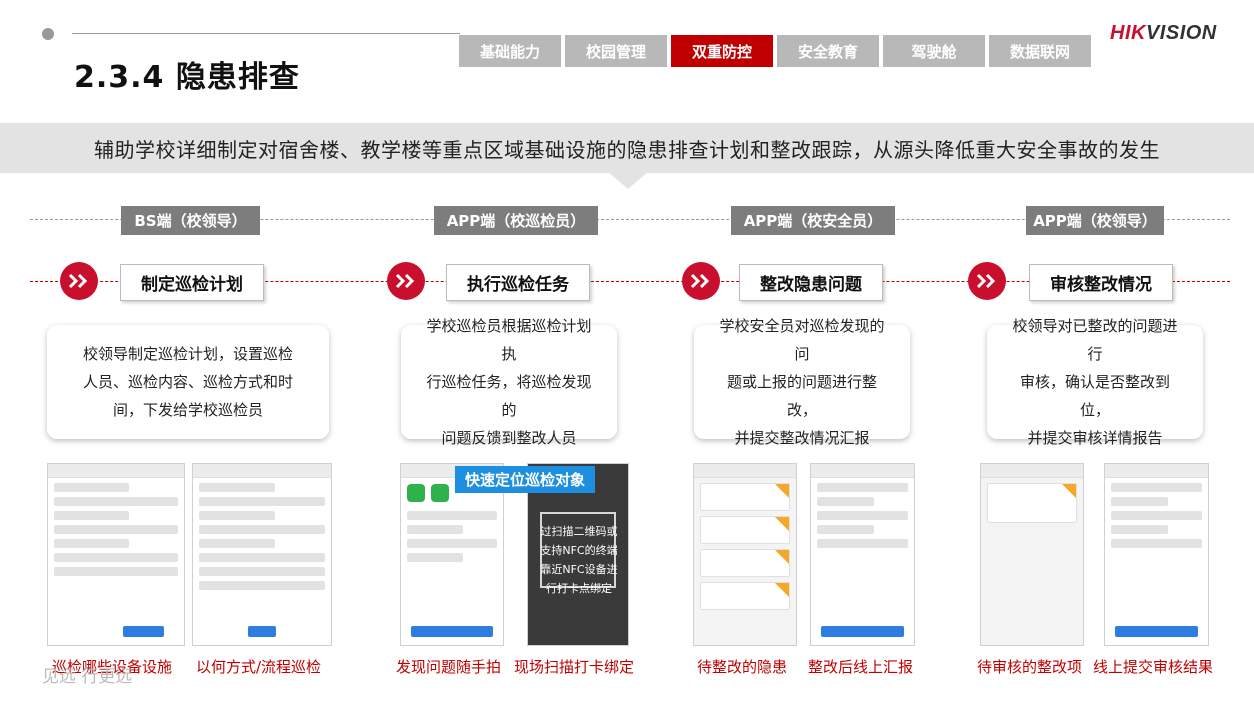  Describe the element at coordinates (745, 554) in the screenshot. I see `screenshot-pending-rectification` at that location.